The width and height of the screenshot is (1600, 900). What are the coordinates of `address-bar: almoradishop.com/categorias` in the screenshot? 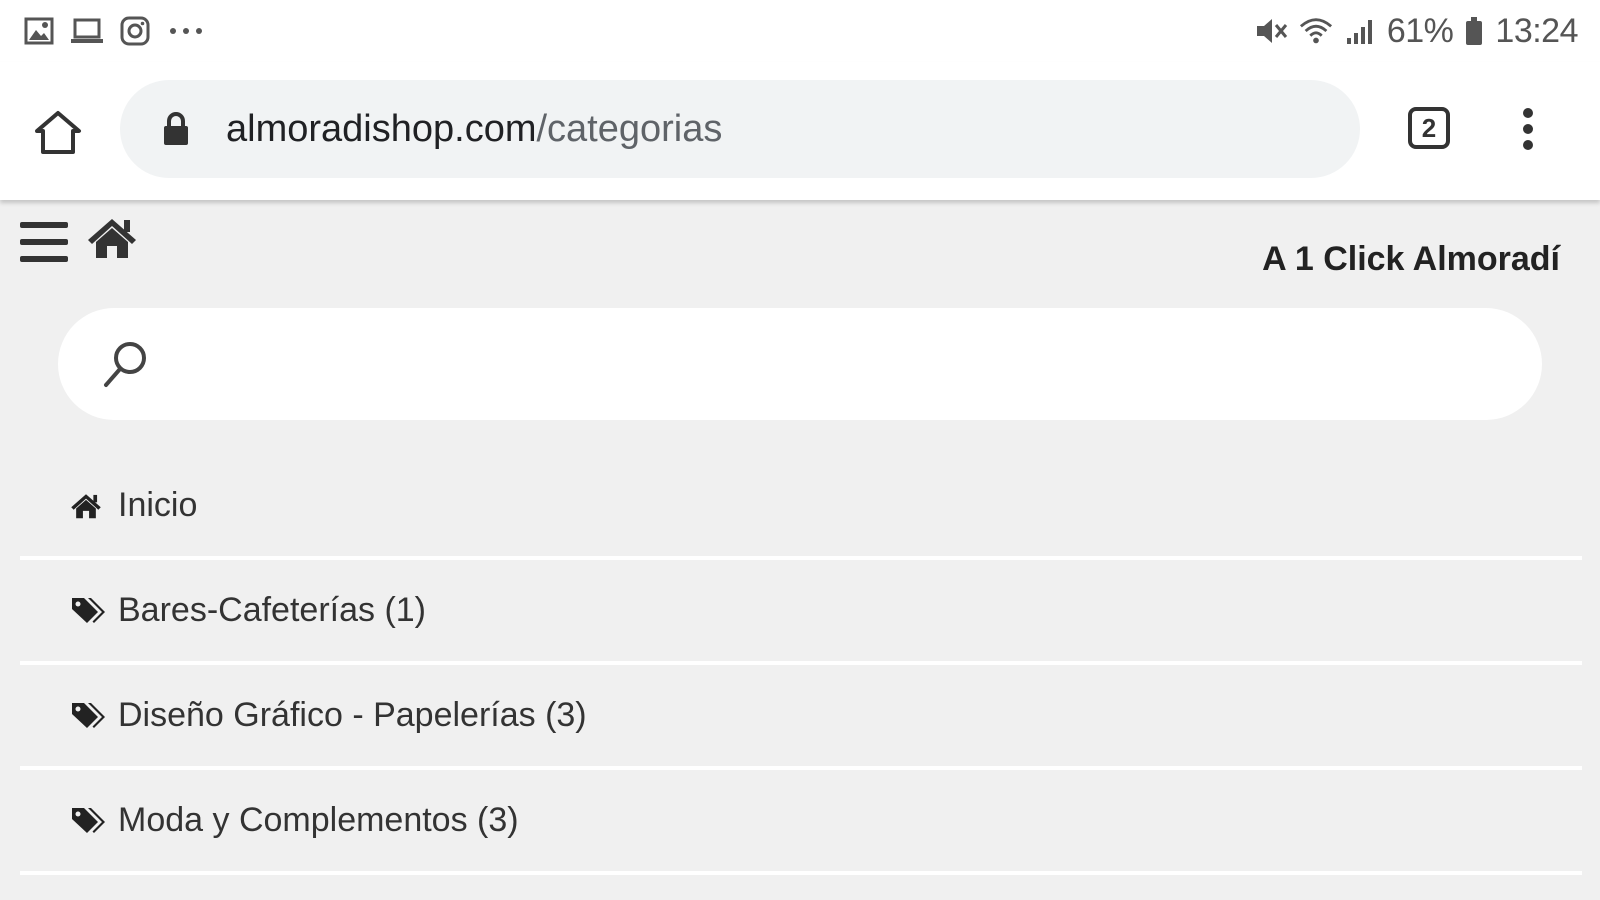 It's located at (740, 129).